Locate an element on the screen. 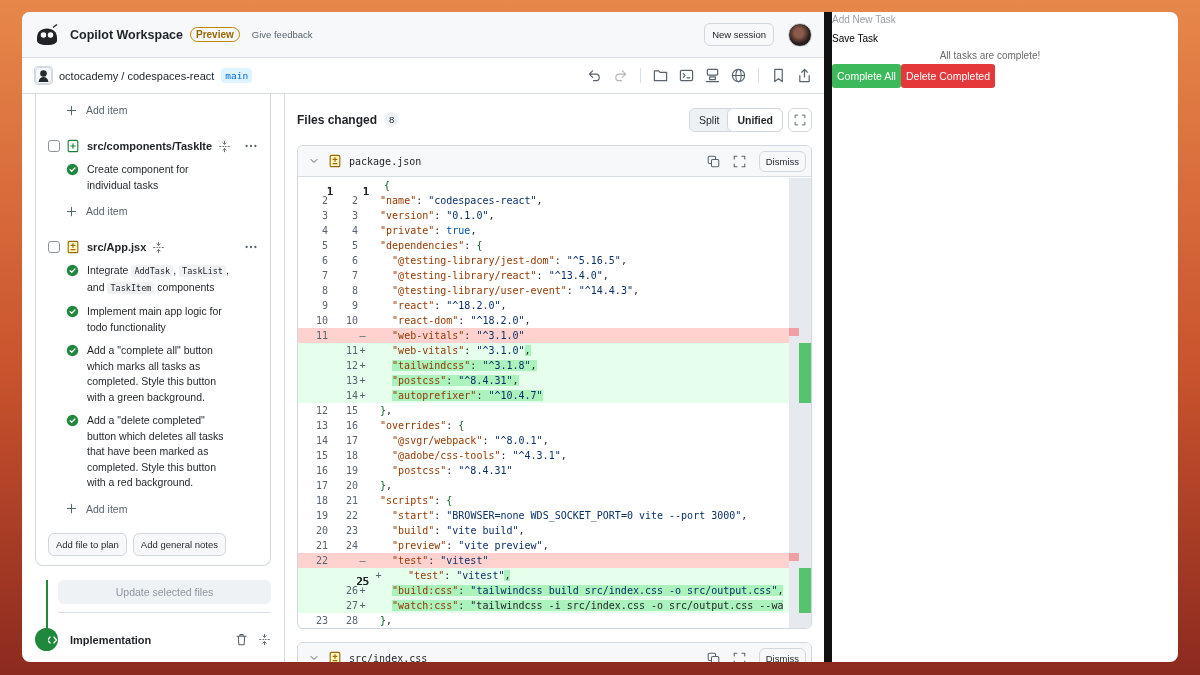 Image resolution: width=1200 pixels, height=675 pixels. code-line: "@testing-library/jest-dom": "^5.16.5", is located at coordinates (509, 261).